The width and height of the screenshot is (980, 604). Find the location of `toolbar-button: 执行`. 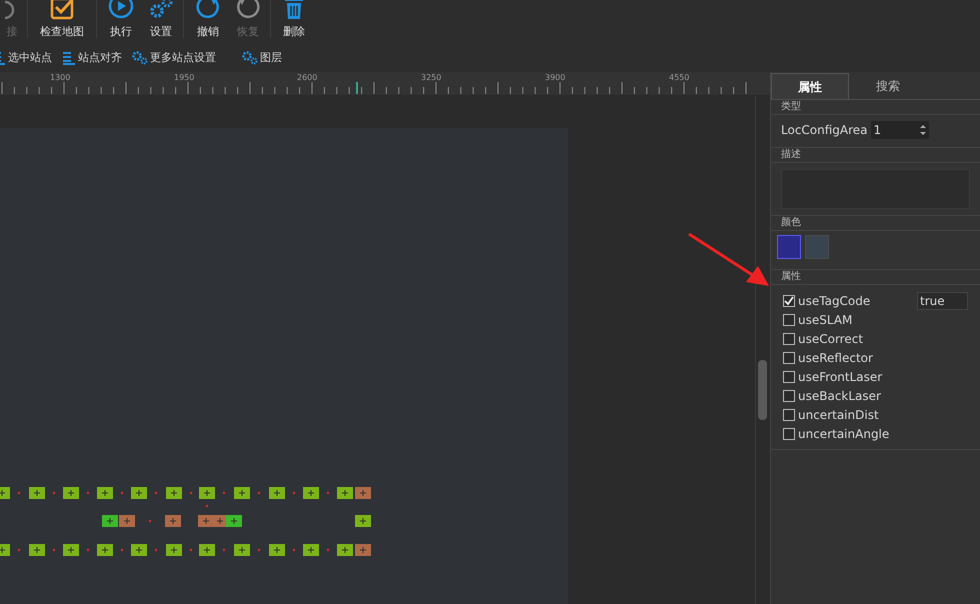

toolbar-button: 执行 is located at coordinates (121, 19).